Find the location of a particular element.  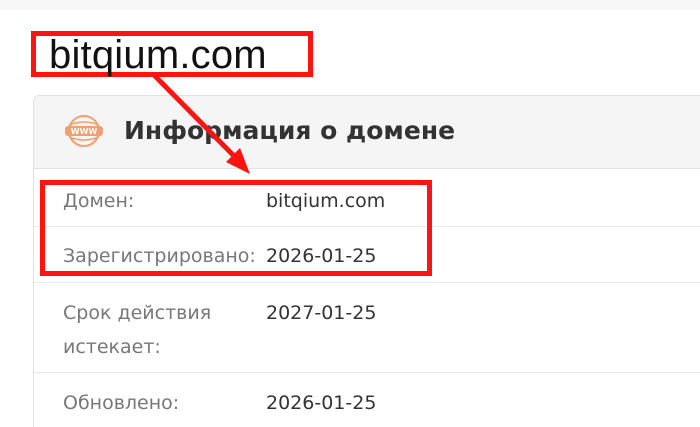

www-globe-icon: WWW is located at coordinates (84, 131).